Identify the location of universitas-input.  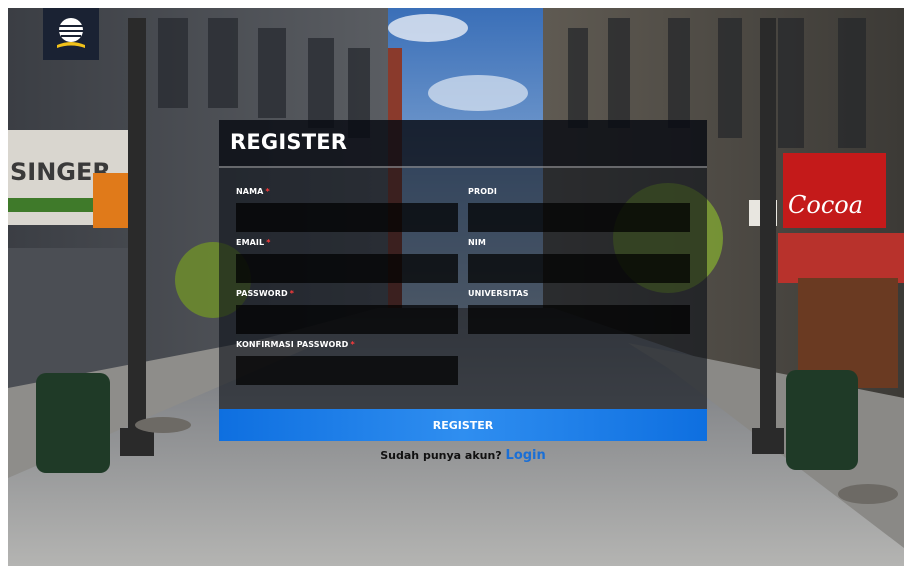
(579, 319).